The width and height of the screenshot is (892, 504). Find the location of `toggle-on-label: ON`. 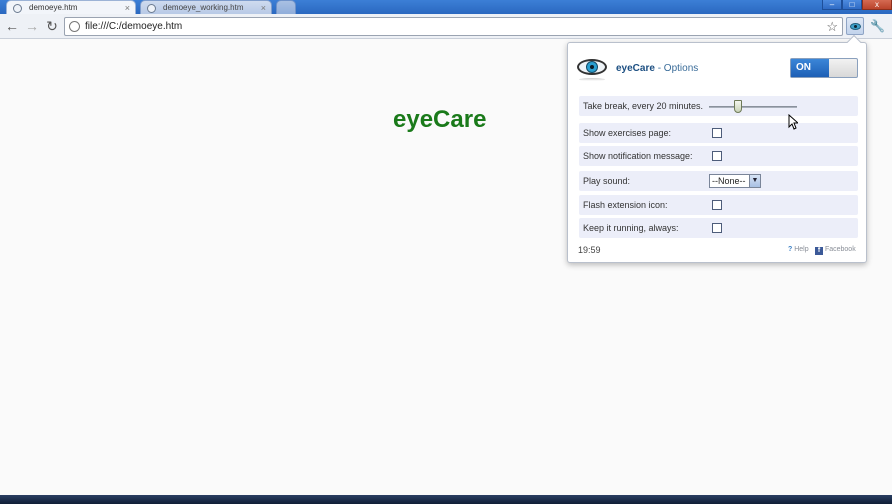

toggle-on-label: ON is located at coordinates (810, 68).